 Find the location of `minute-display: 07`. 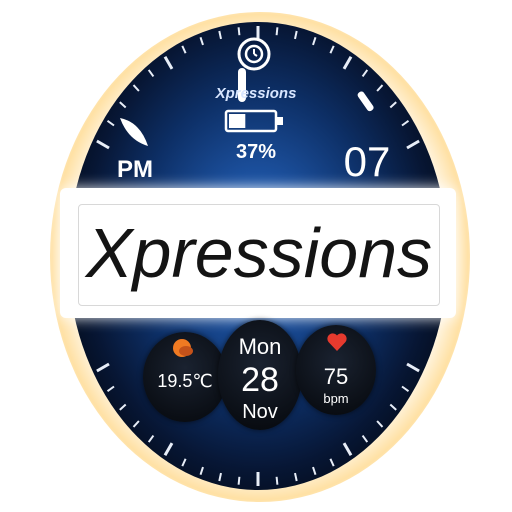

minute-display: 07 is located at coordinates (367, 161).